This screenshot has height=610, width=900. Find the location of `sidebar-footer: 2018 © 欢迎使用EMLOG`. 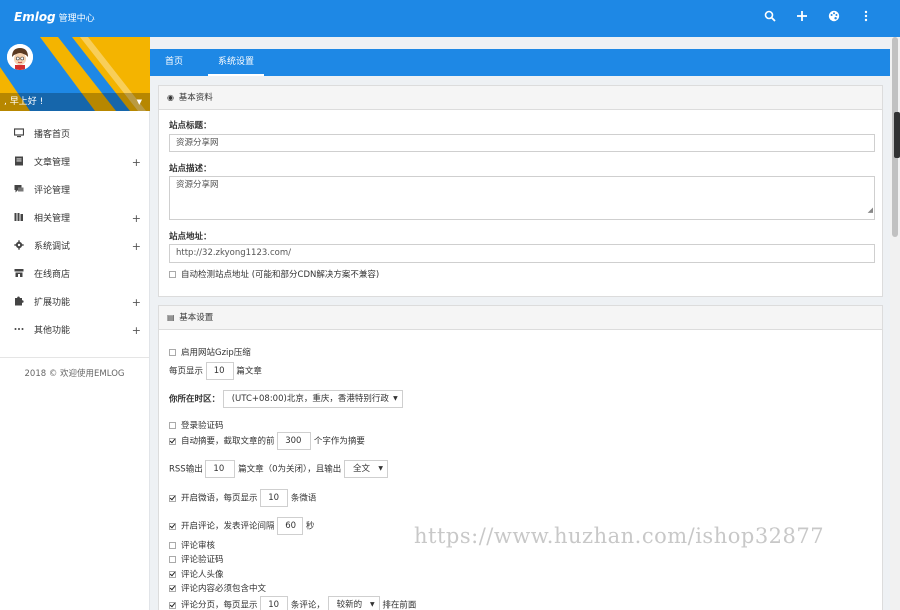

sidebar-footer: 2018 © 欢迎使用EMLOG is located at coordinates (74, 368).